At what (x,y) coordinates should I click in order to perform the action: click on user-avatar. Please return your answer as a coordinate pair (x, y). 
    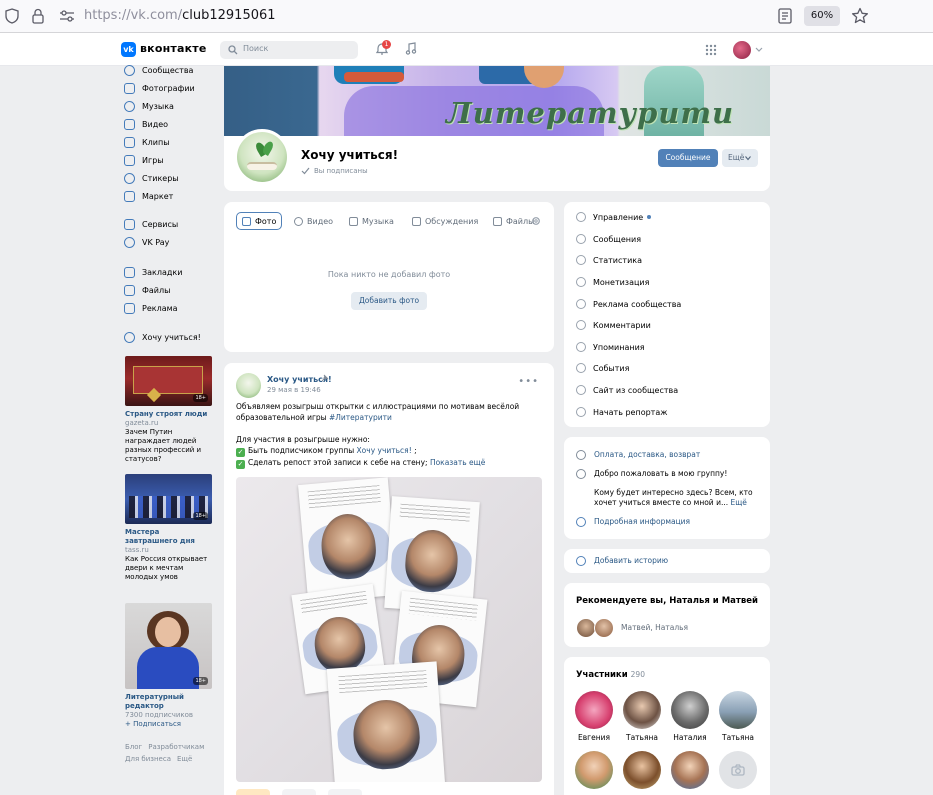
    Looking at the image, I should click on (742, 50).